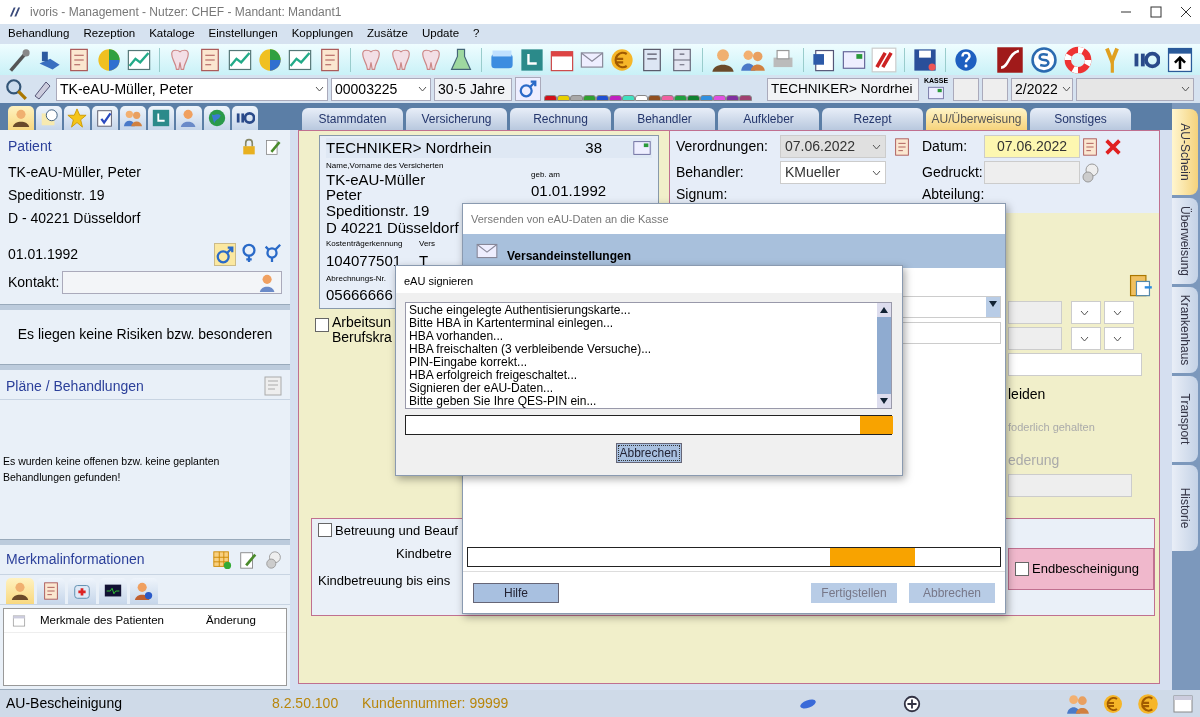 The image size is (1200, 717). I want to click on curve-icon, so click(1010, 59).